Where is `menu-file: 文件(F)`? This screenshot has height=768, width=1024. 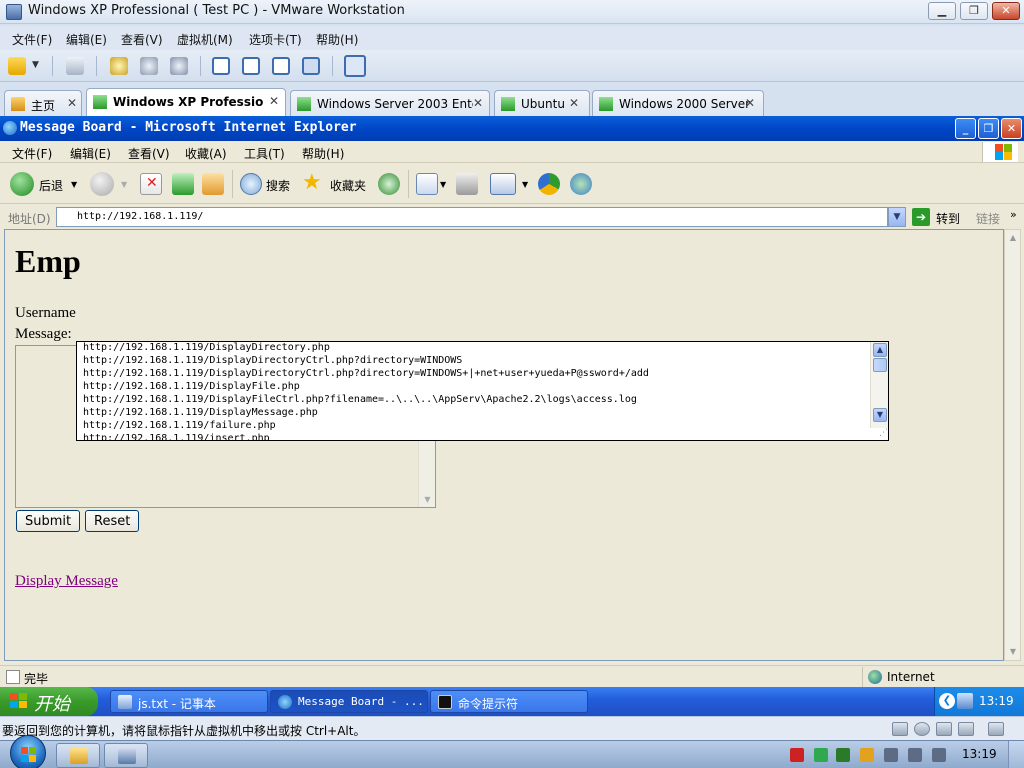 menu-file: 文件(F) is located at coordinates (32, 39).